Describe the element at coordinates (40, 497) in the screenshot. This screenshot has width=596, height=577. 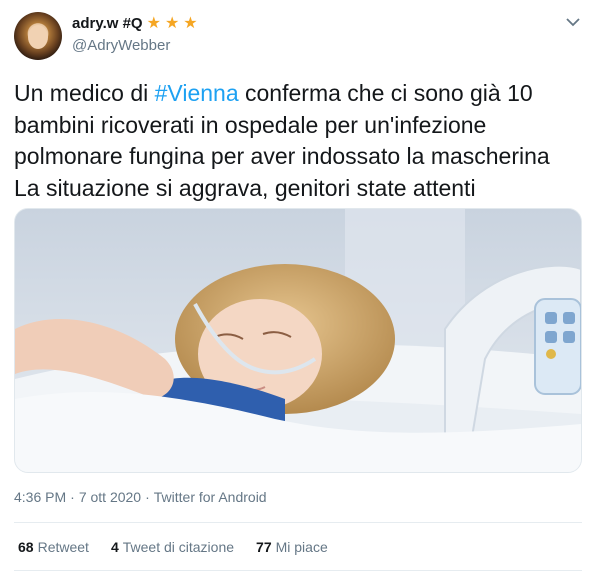
I see `tweet-time: 4:36 PM` at that location.